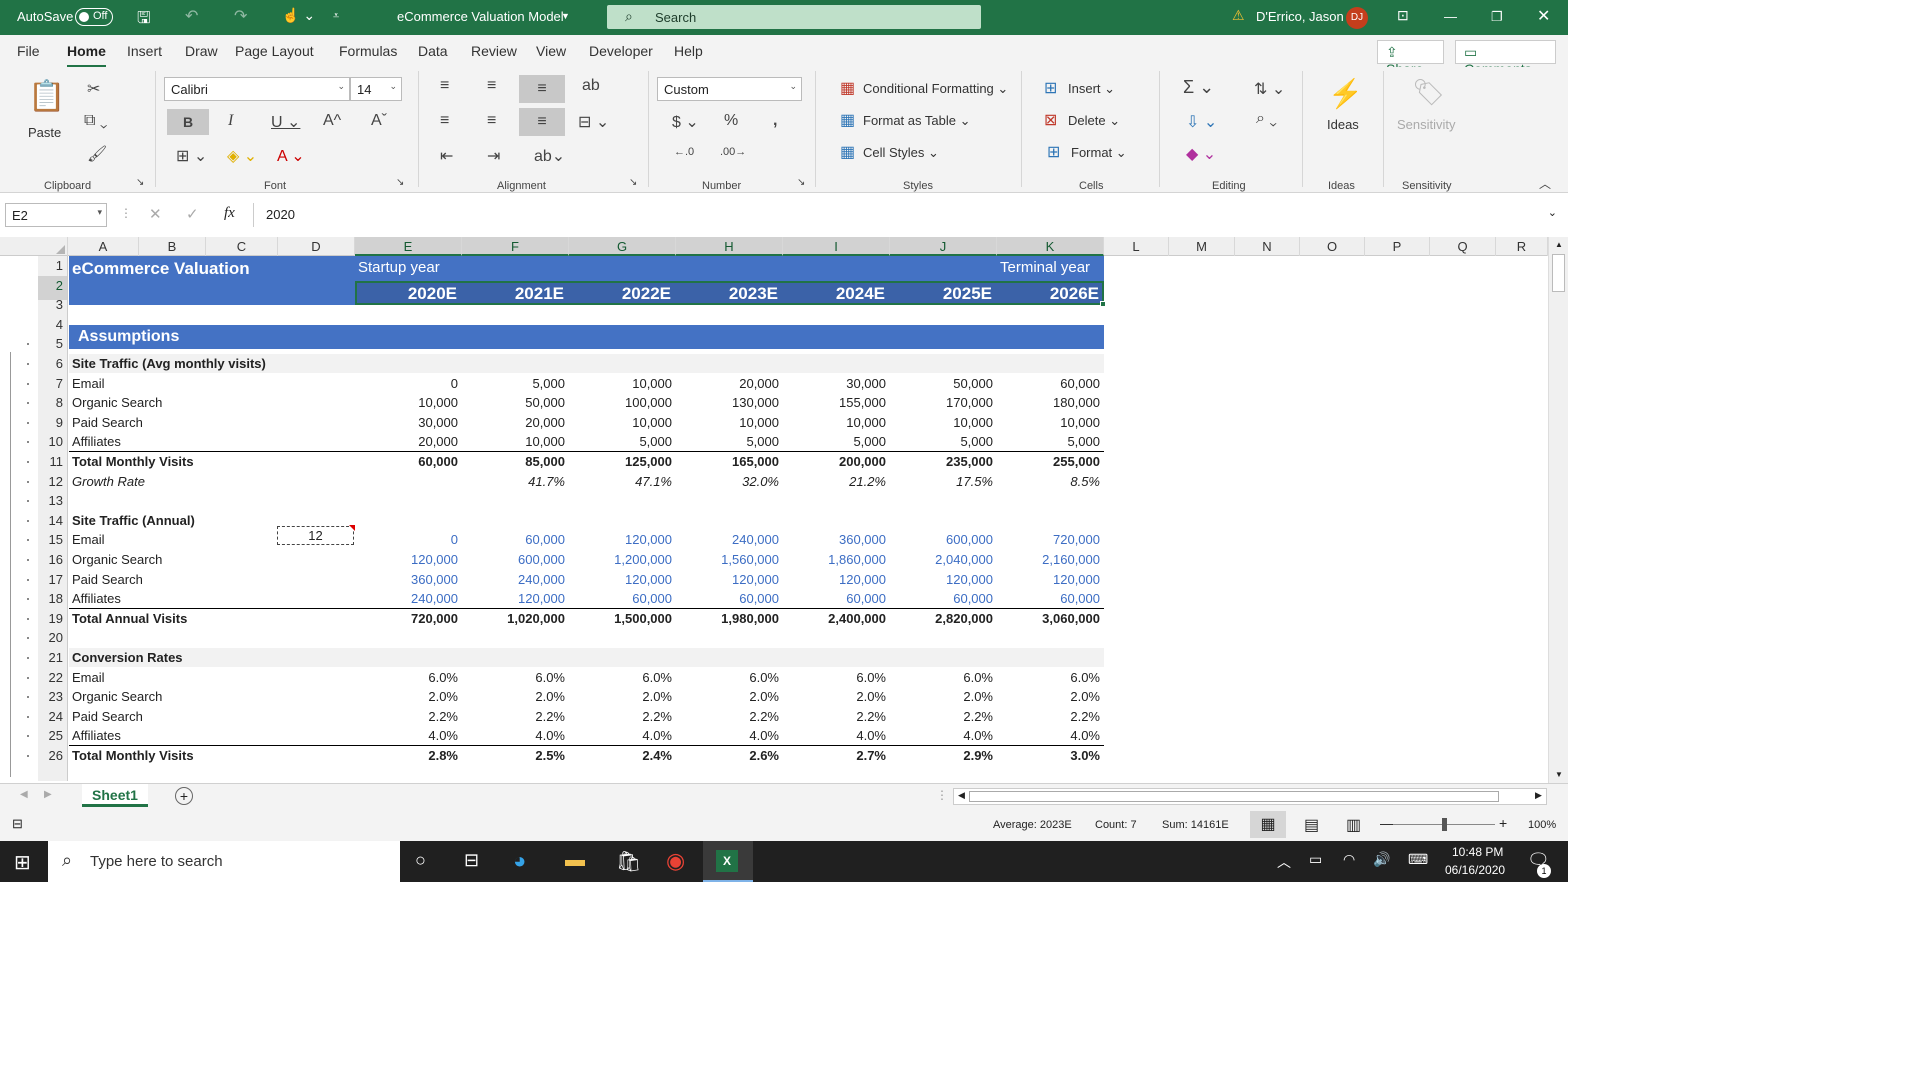 This screenshot has width=1920, height=1080. What do you see at coordinates (368, 51) in the screenshot?
I see `tab-formulas: Formulas` at bounding box center [368, 51].